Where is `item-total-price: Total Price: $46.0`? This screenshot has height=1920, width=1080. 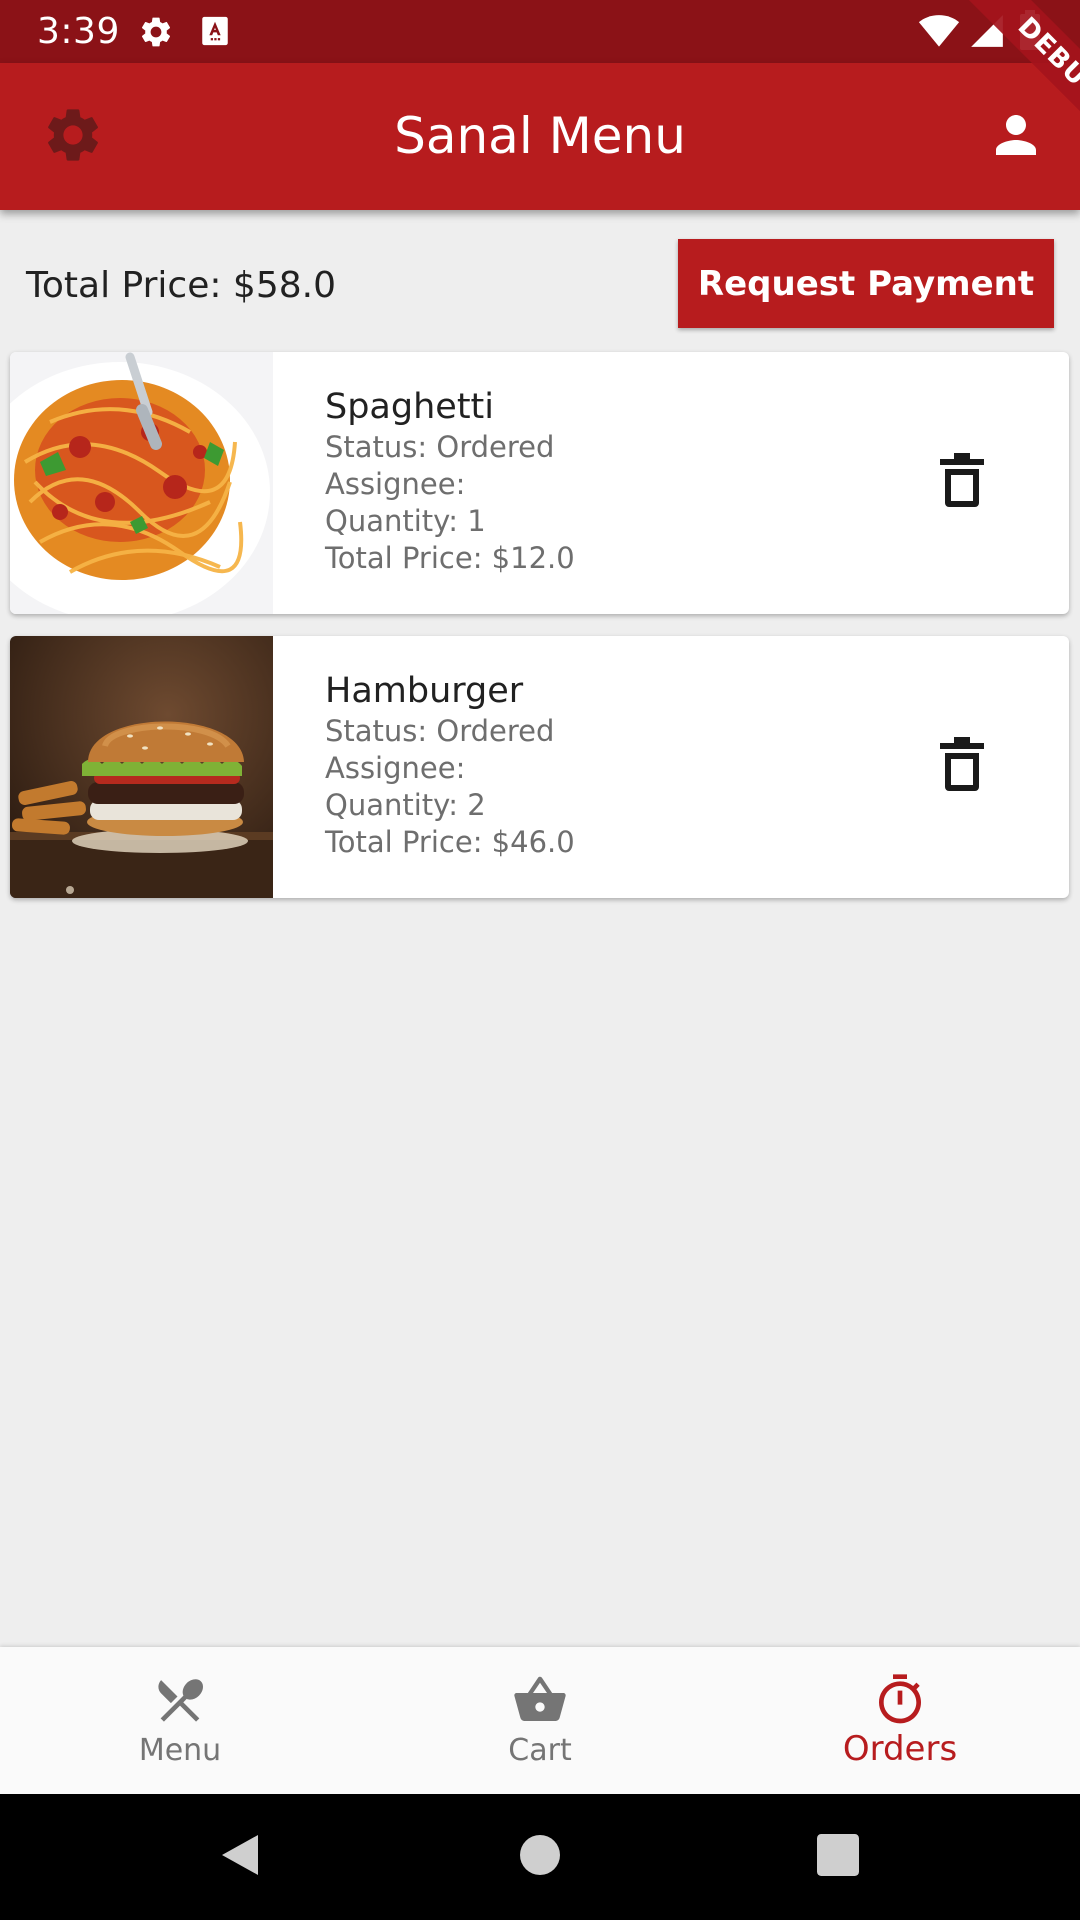
item-total-price: Total Price: $46.0 is located at coordinates (450, 842).